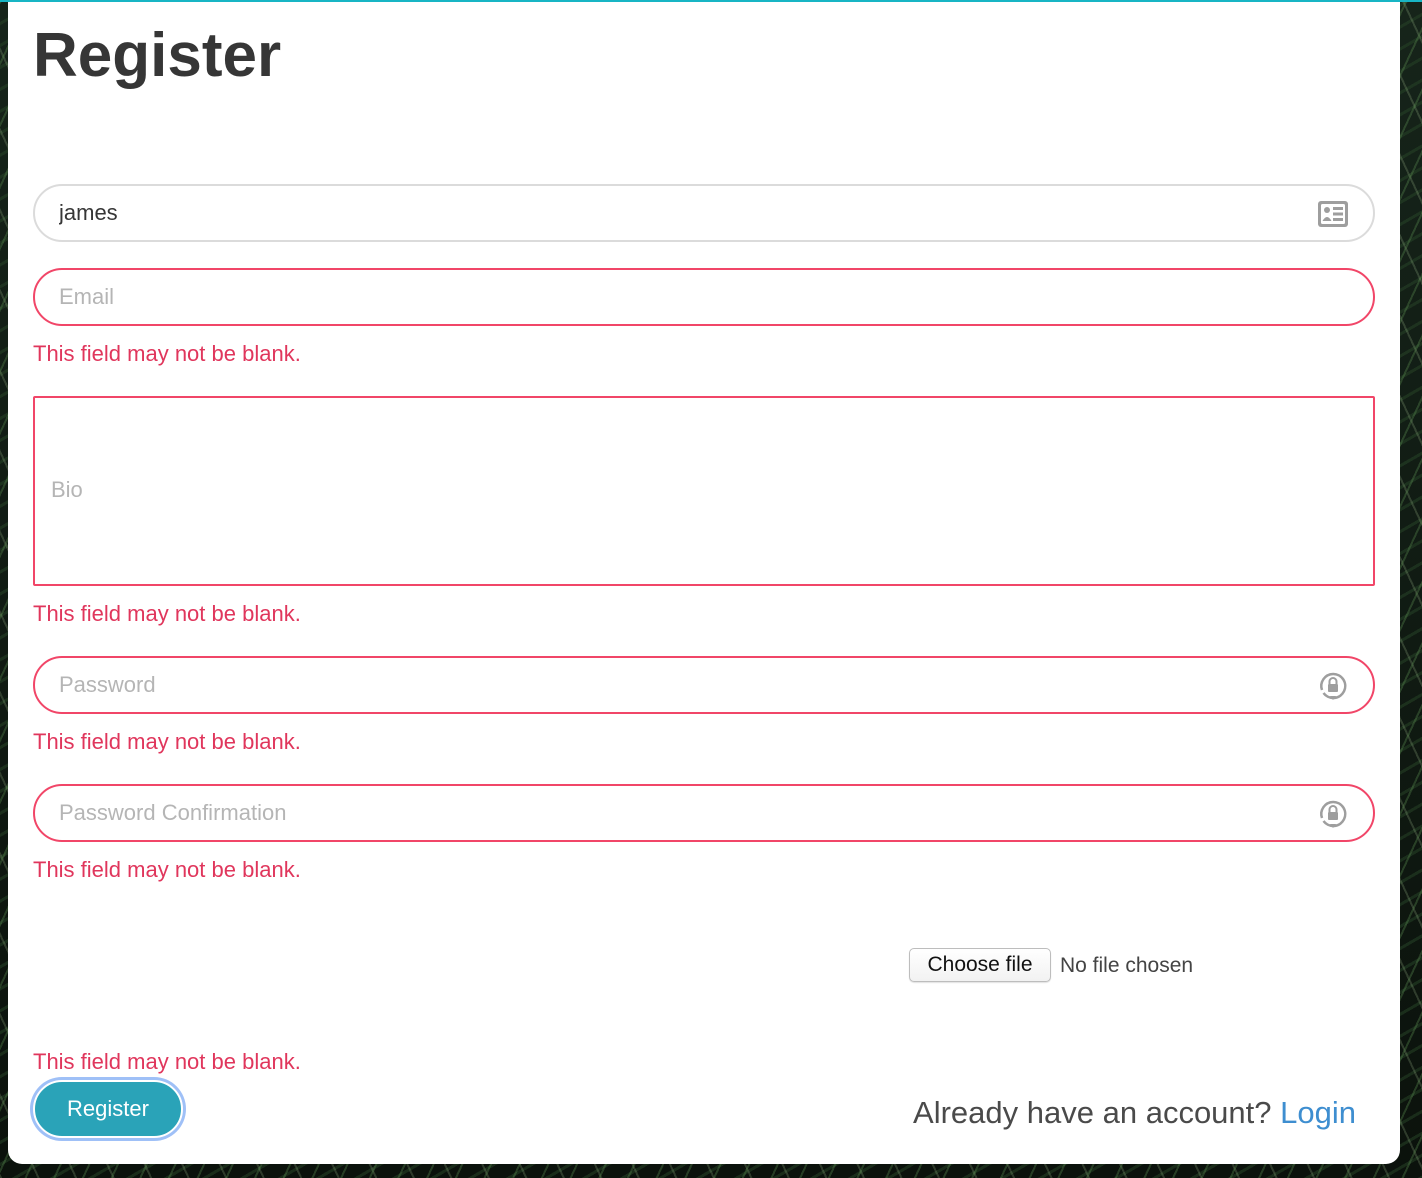  Describe the element at coordinates (1318, 1112) in the screenshot. I see `login-link: Login` at that location.